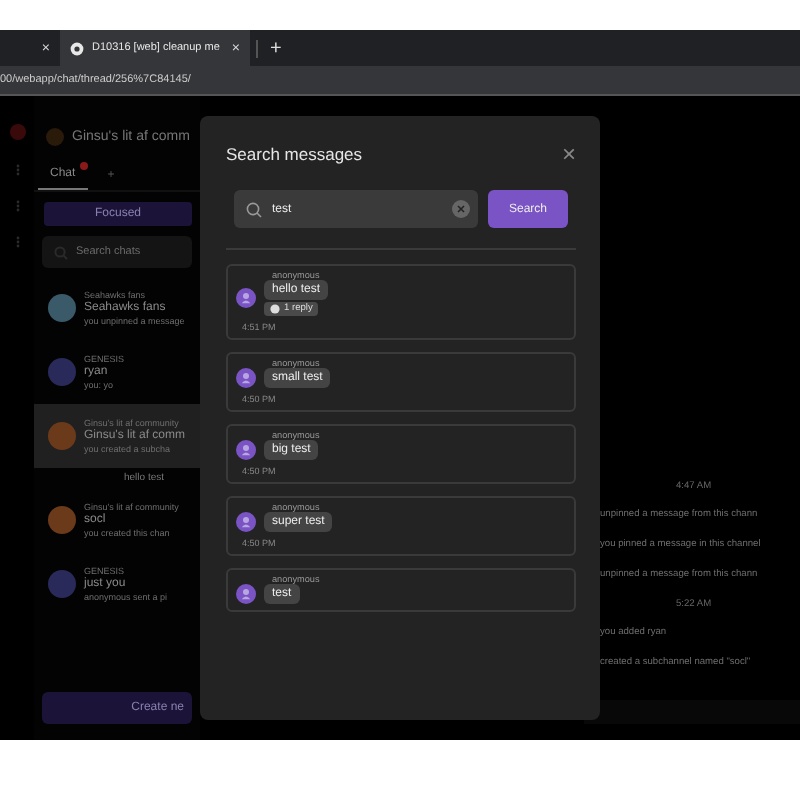  I want to click on new-tab-button: +, so click(275, 48).